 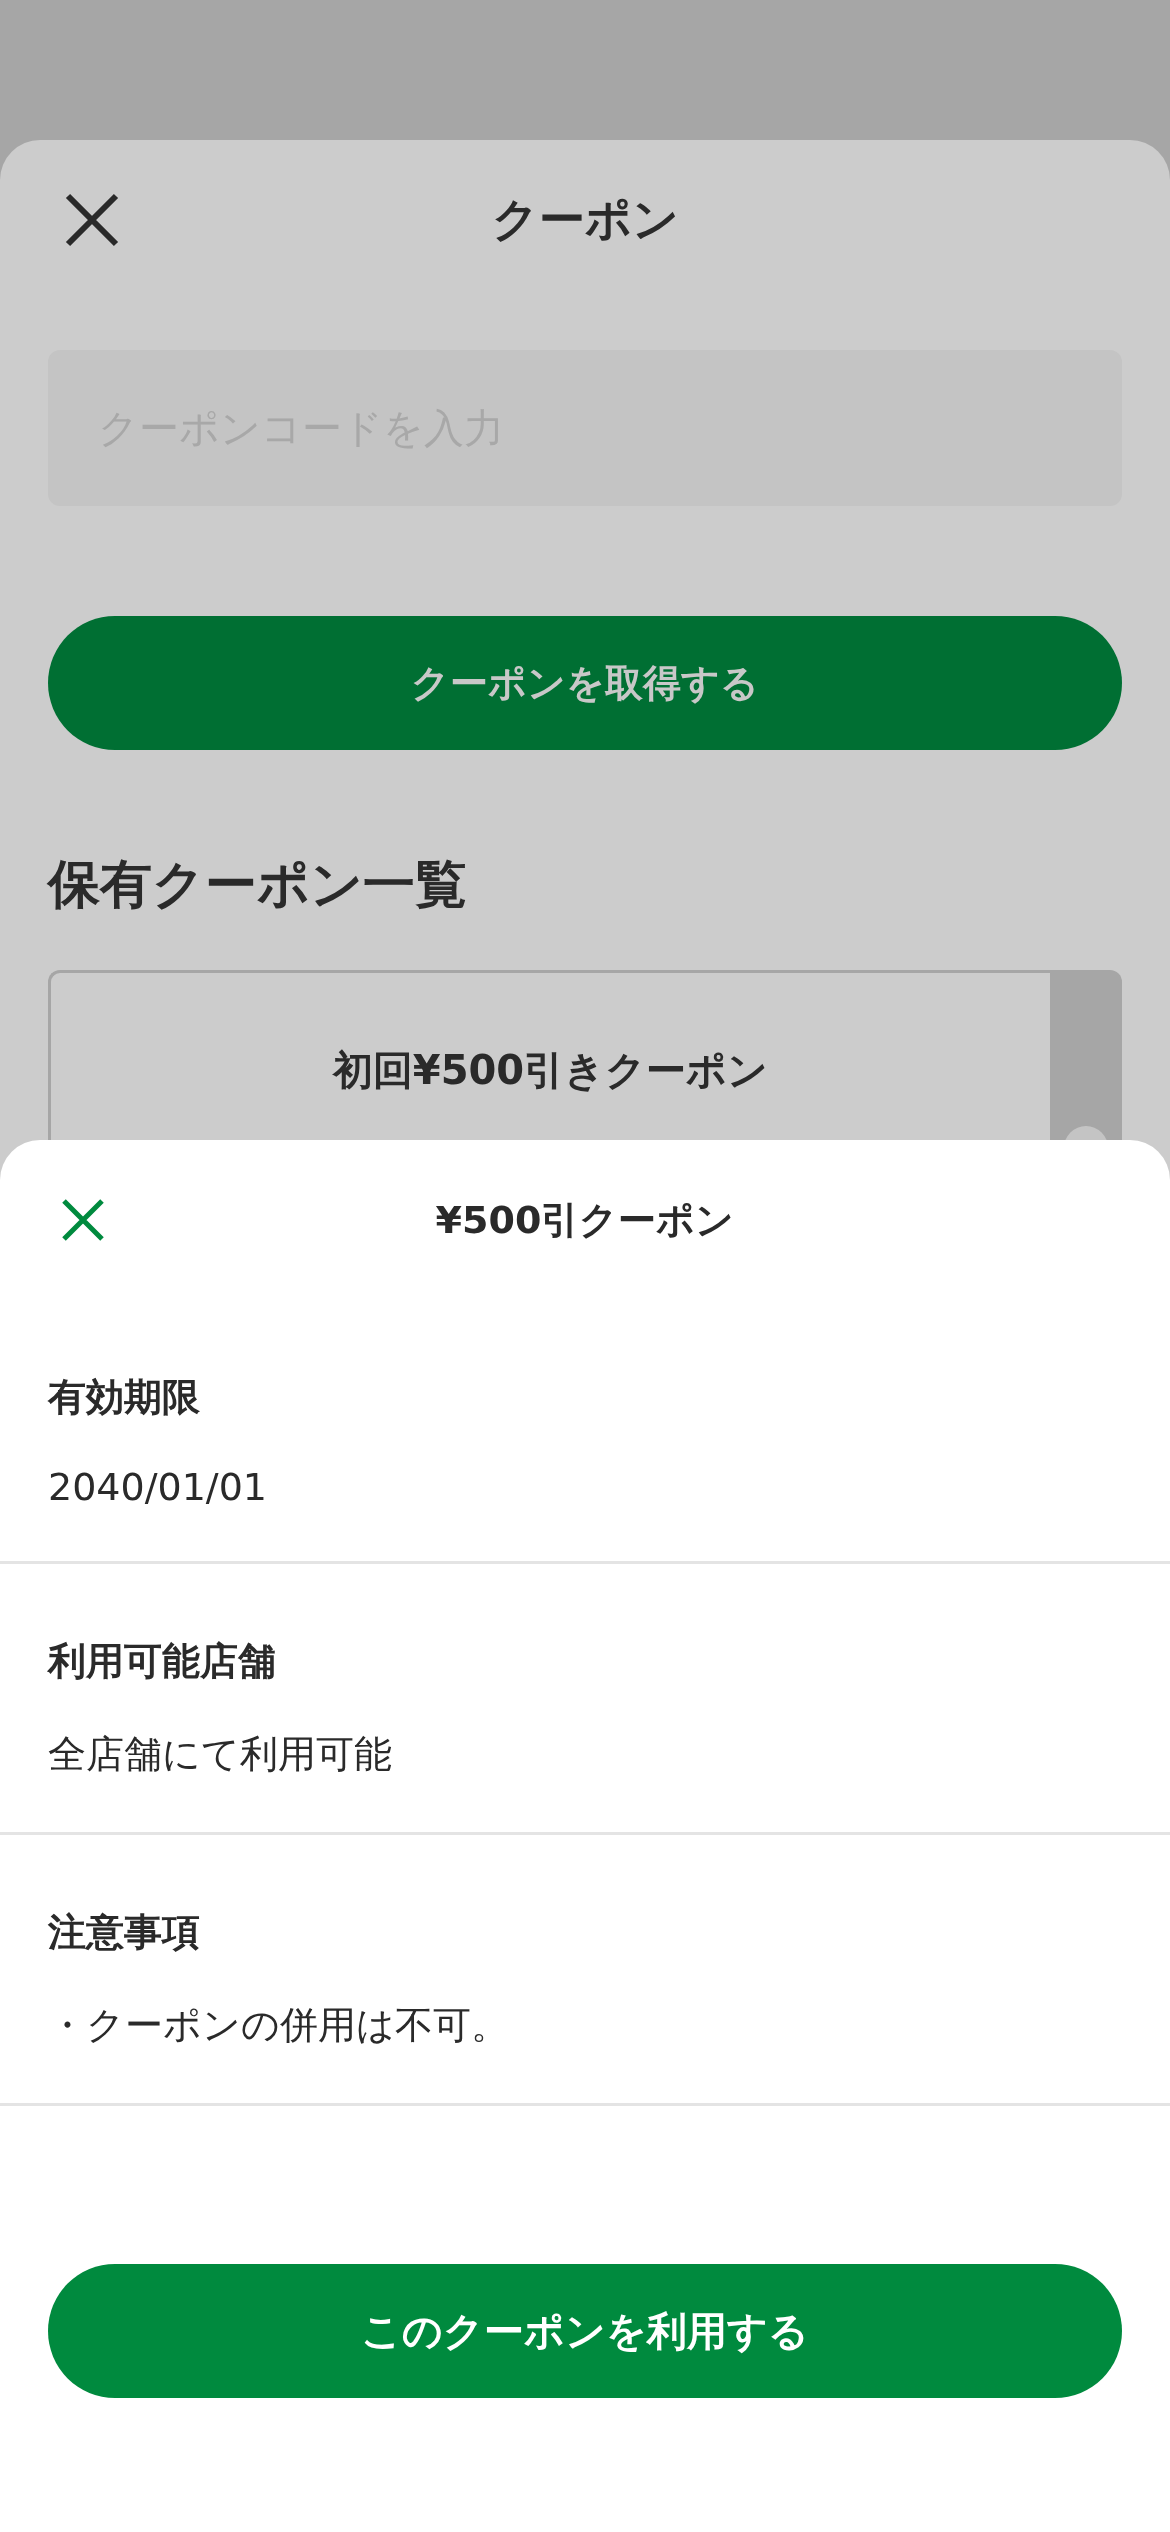 I want to click on detail-label: 利用可能店舗, so click(x=162, y=1661).